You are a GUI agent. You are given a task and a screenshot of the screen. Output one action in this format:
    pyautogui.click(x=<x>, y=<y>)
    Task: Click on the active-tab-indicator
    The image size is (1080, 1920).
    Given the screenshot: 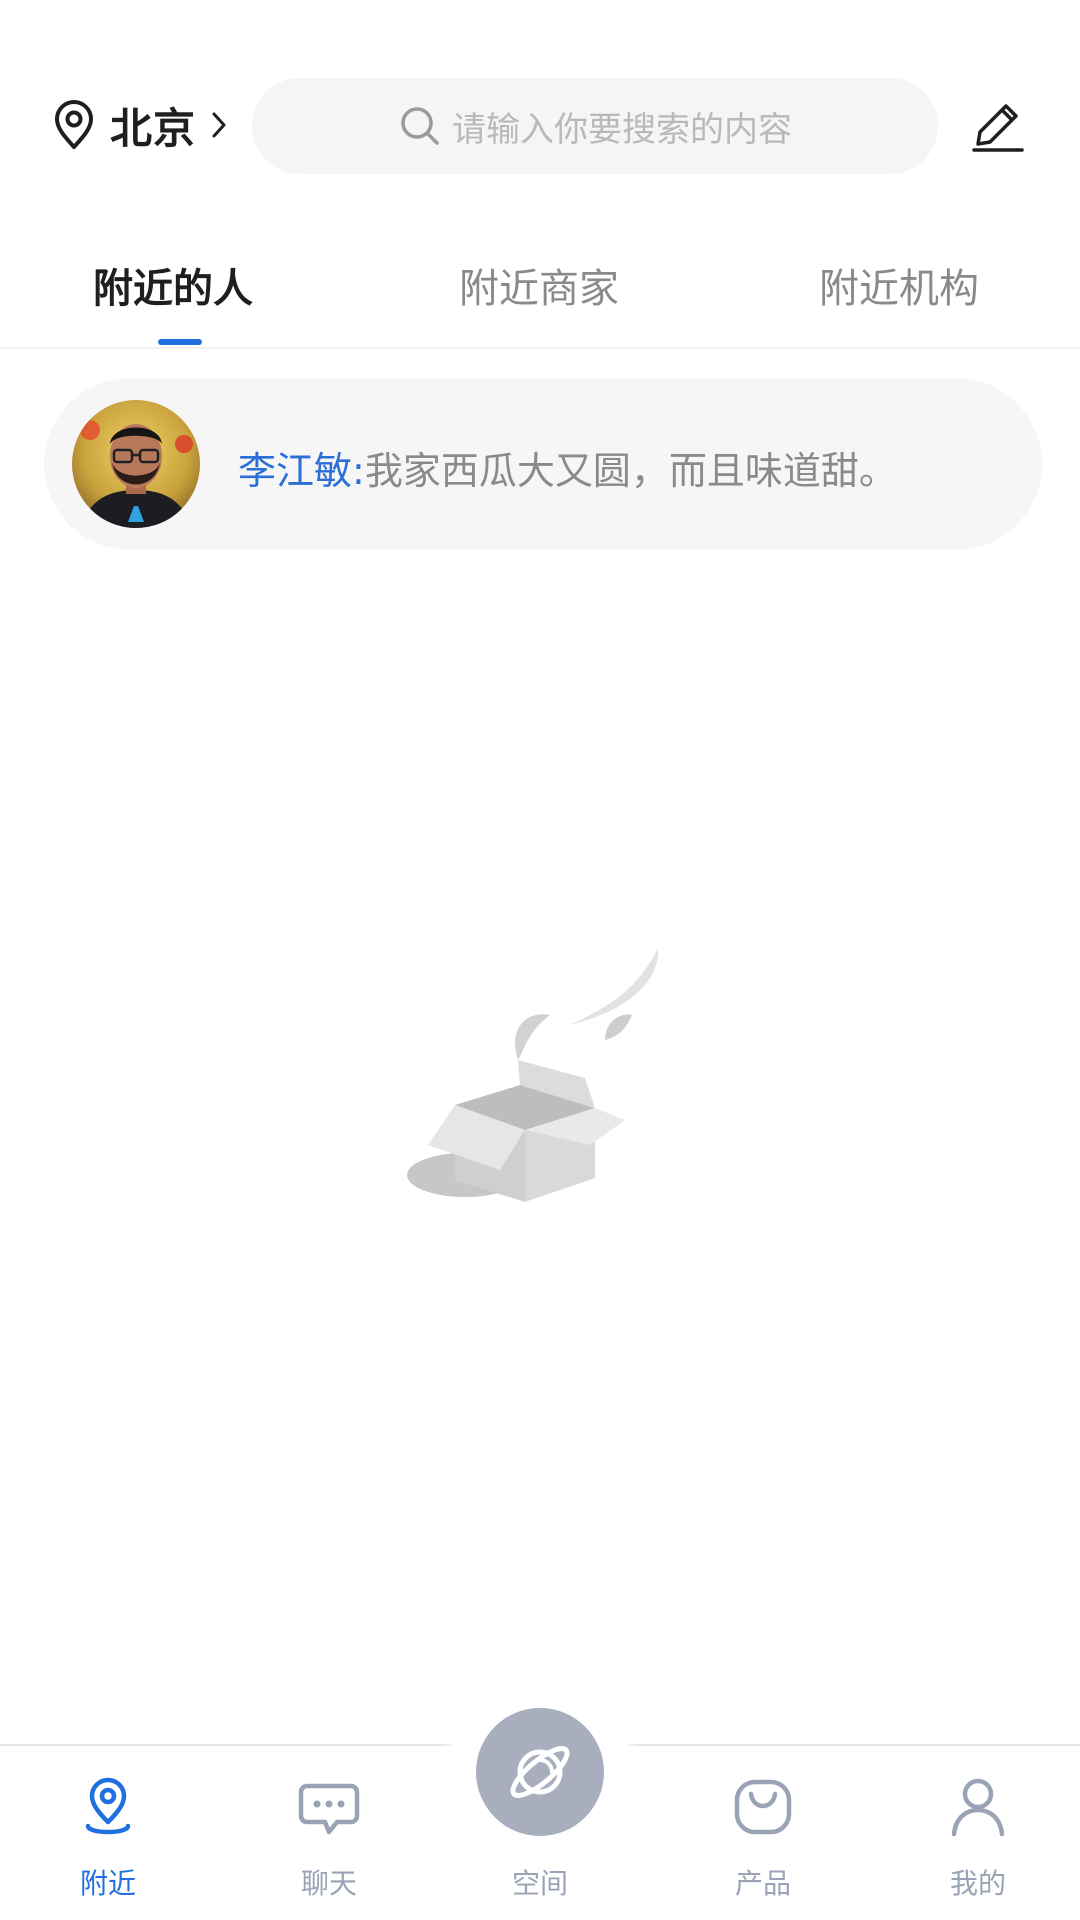 What is the action you would take?
    pyautogui.click(x=180, y=342)
    